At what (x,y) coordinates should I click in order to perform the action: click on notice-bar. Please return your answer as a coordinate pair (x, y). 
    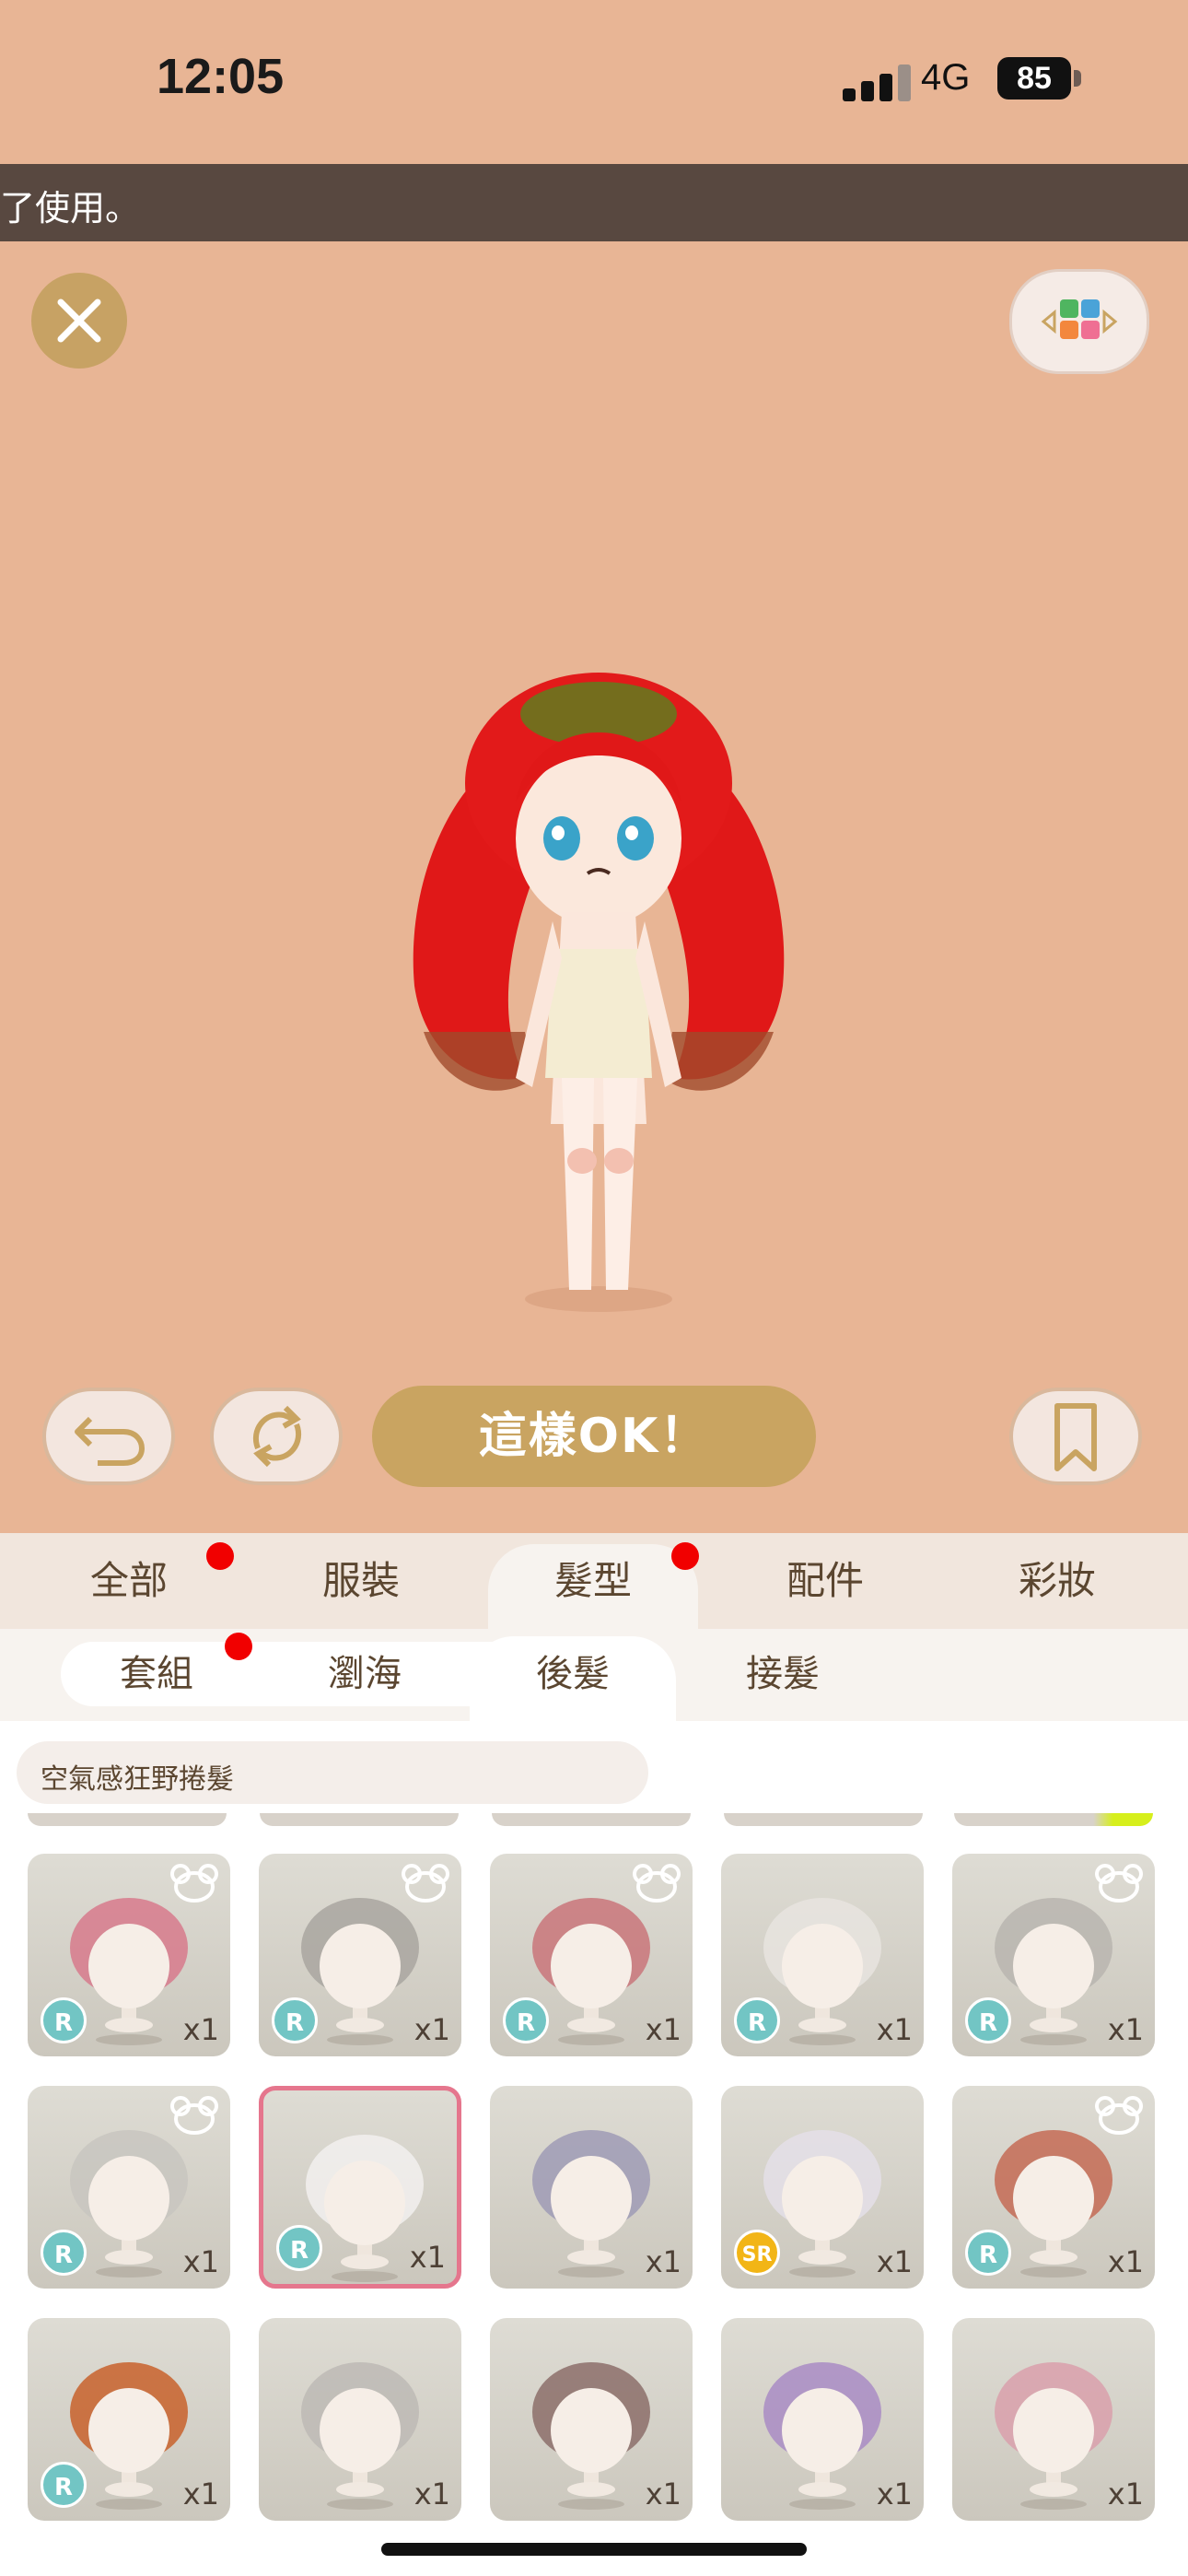
    Looking at the image, I should click on (594, 202).